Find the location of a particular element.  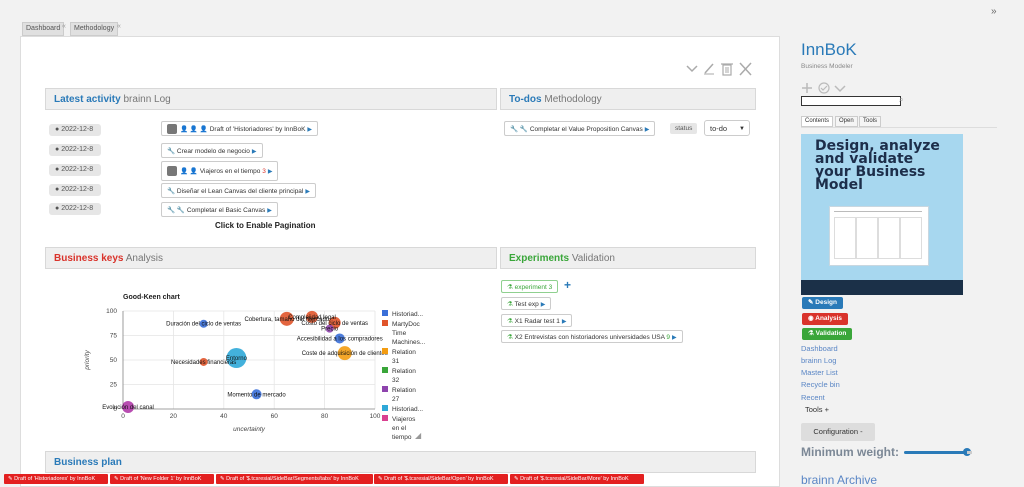

data-label: Momento de mercado is located at coordinates (256, 395).